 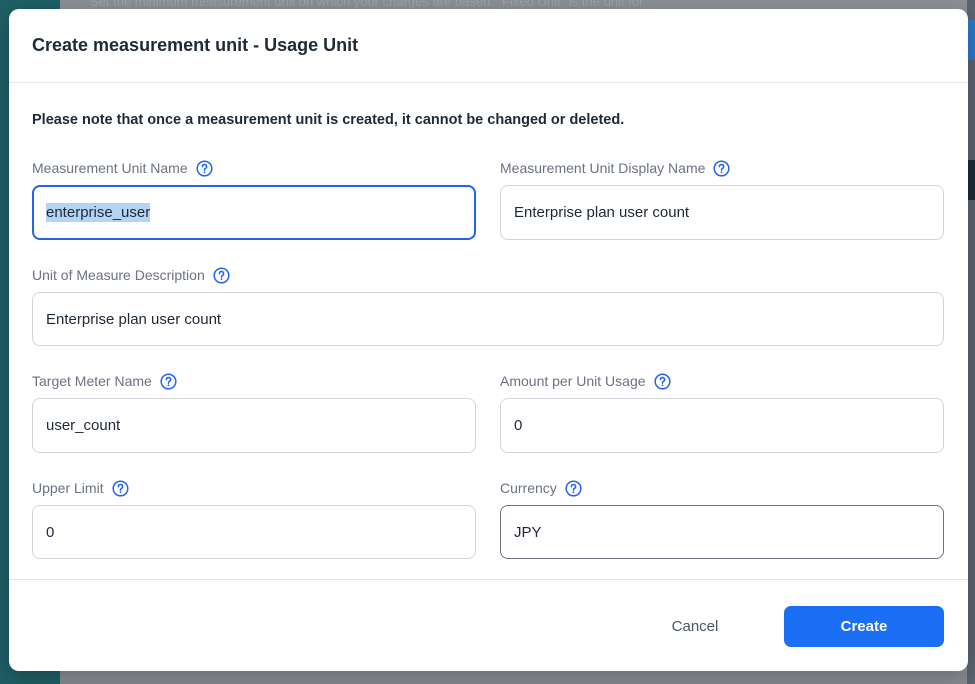 I want to click on currency-value: JPY, so click(x=528, y=532).